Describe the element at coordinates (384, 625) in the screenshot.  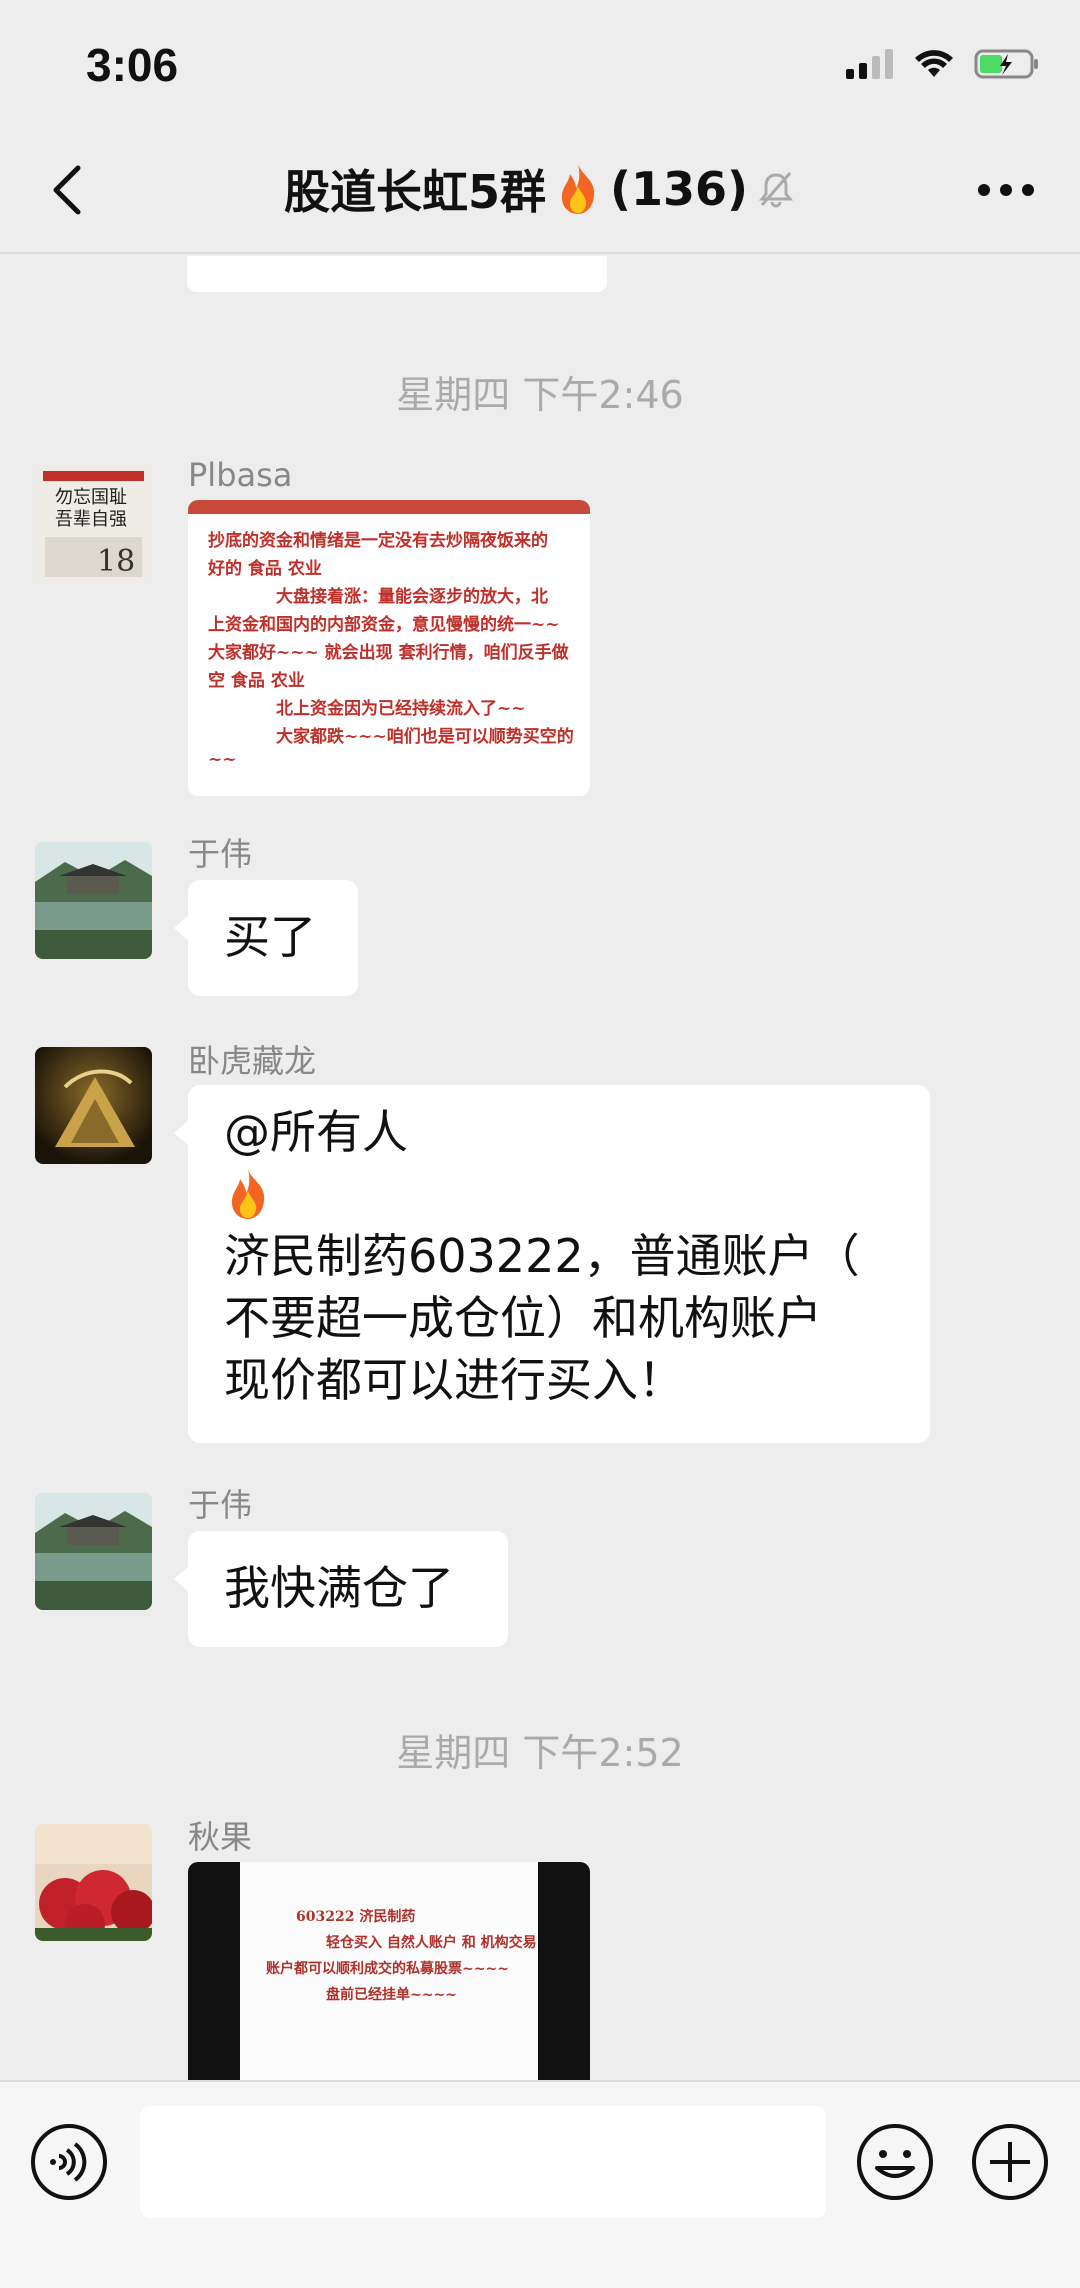
I see `image-text: 上资金和国内的内部资金，意见慢慢的统一~~` at that location.